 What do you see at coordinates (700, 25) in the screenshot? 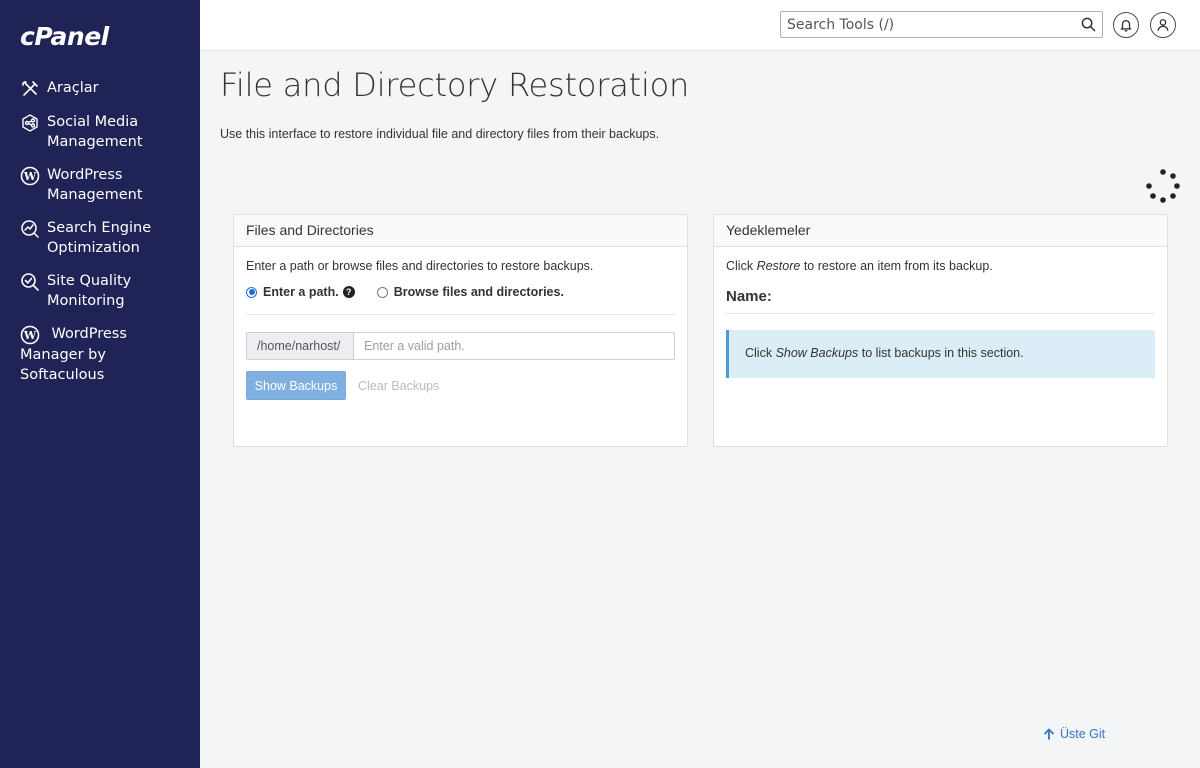
I see `topbar` at bounding box center [700, 25].